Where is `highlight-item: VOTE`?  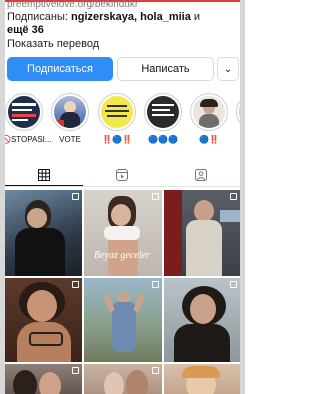 highlight-item: VOTE is located at coordinates (70, 118).